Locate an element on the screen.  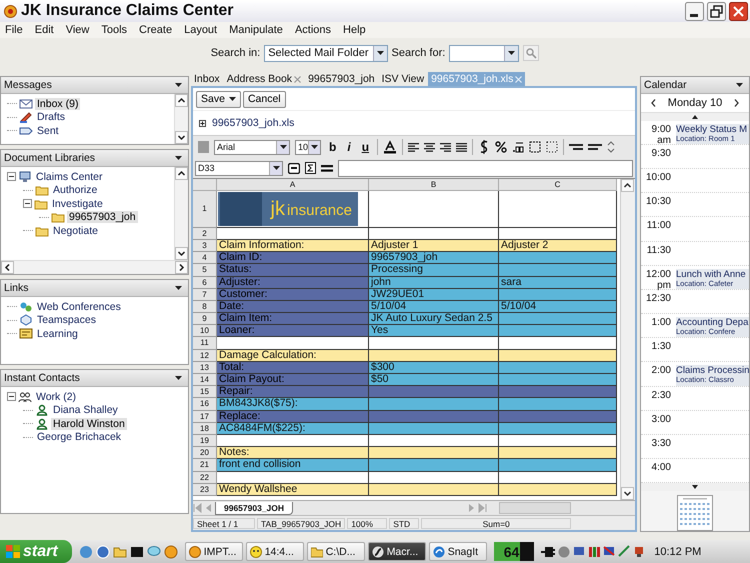
tree-item: Work (2) is located at coordinates (56, 396).